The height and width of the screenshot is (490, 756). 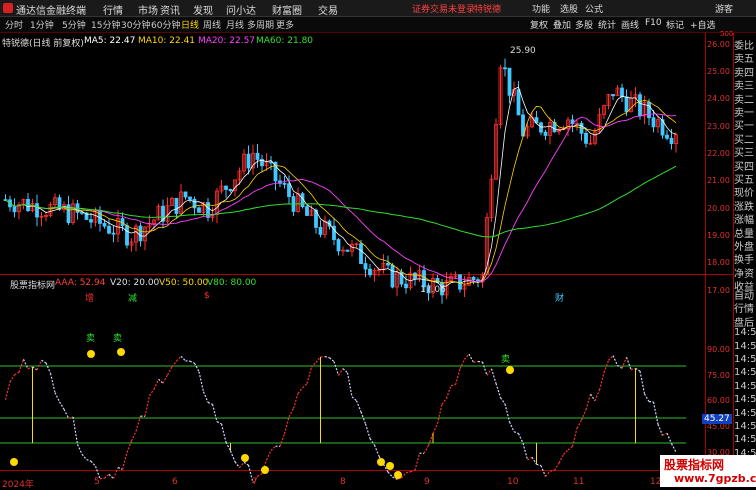 I want to click on earnings-mark: 财, so click(x=559, y=297).